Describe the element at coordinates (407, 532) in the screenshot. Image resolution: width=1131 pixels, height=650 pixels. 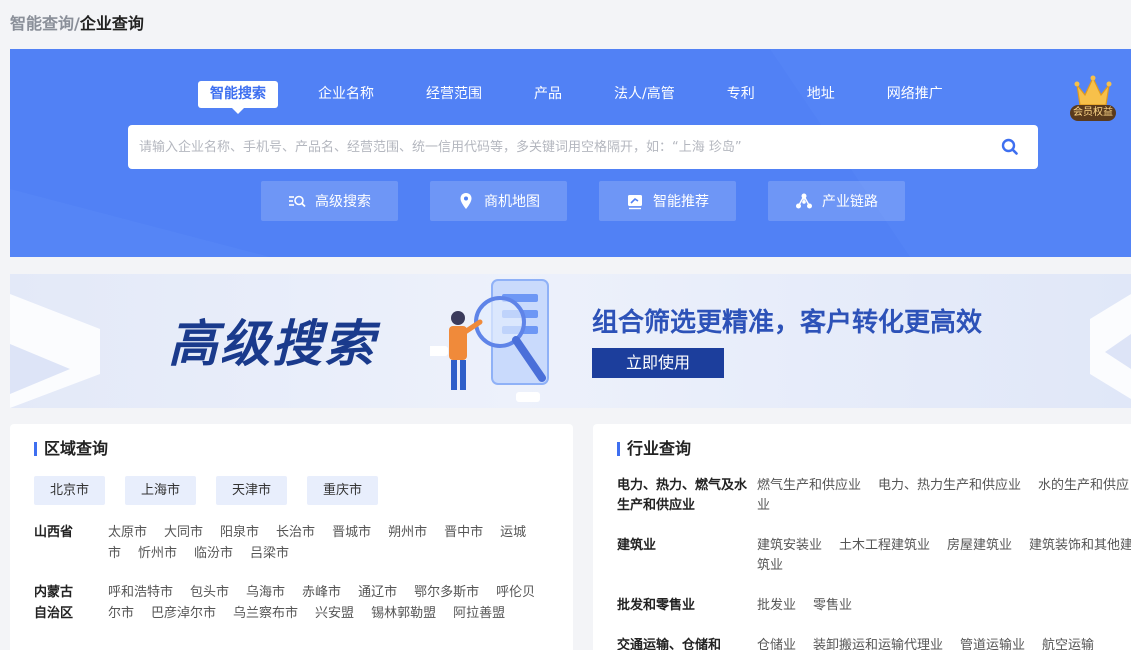
I see `city-link: 朔州市` at that location.